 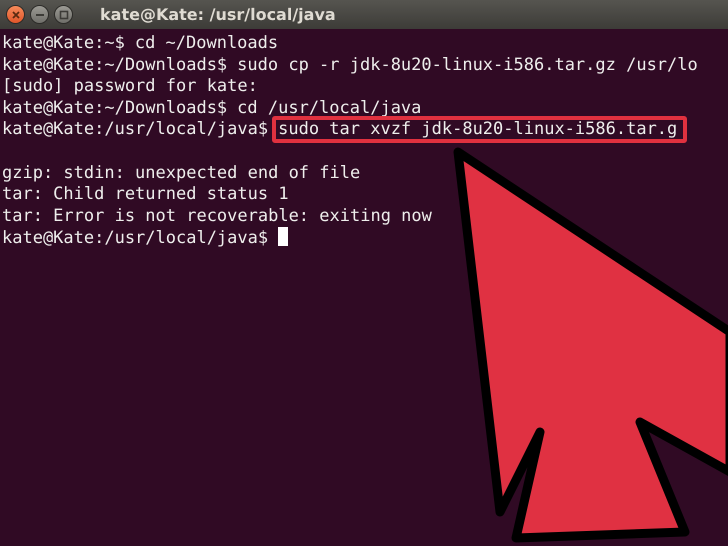 What do you see at coordinates (218, 14) in the screenshot?
I see `window-title: kate@Kate: /usr/local/java` at bounding box center [218, 14].